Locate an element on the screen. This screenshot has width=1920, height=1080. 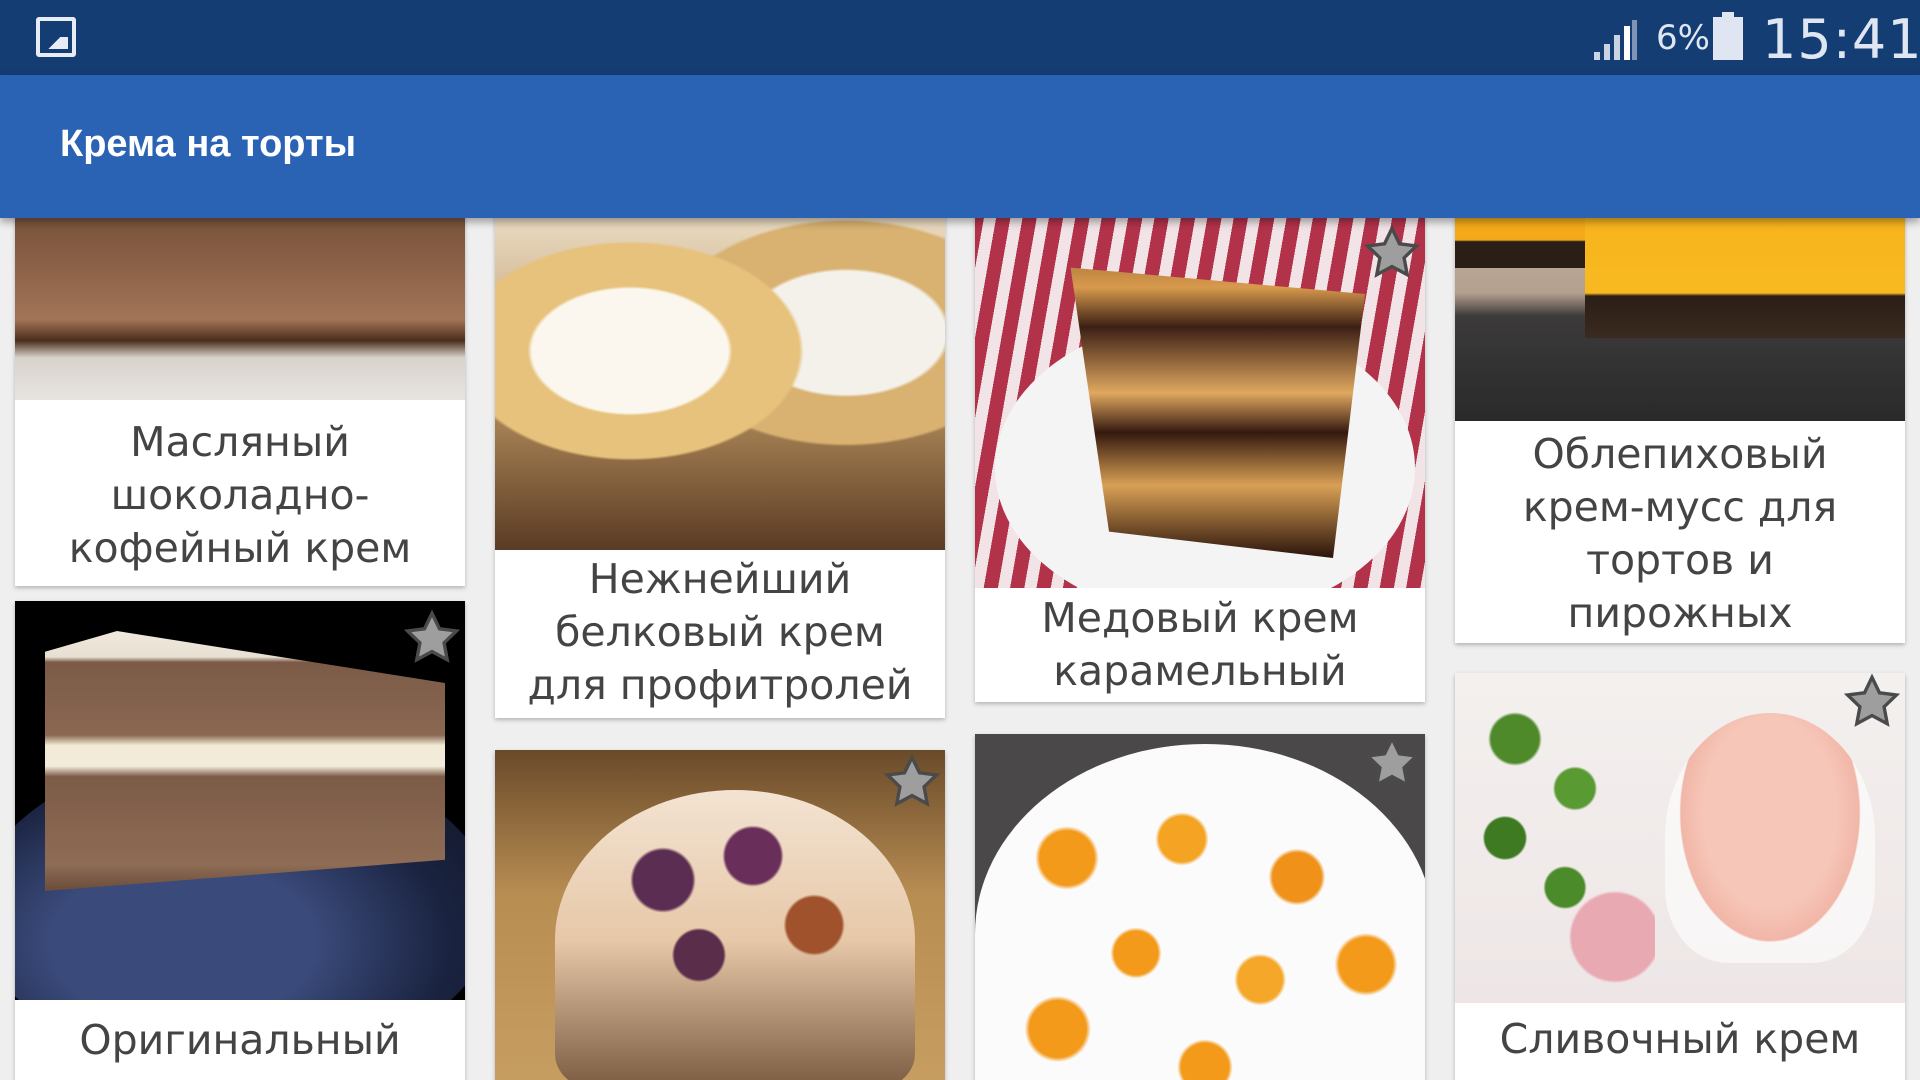
recipe-title: Сливочный крем is located at coordinates (1680, 1039).